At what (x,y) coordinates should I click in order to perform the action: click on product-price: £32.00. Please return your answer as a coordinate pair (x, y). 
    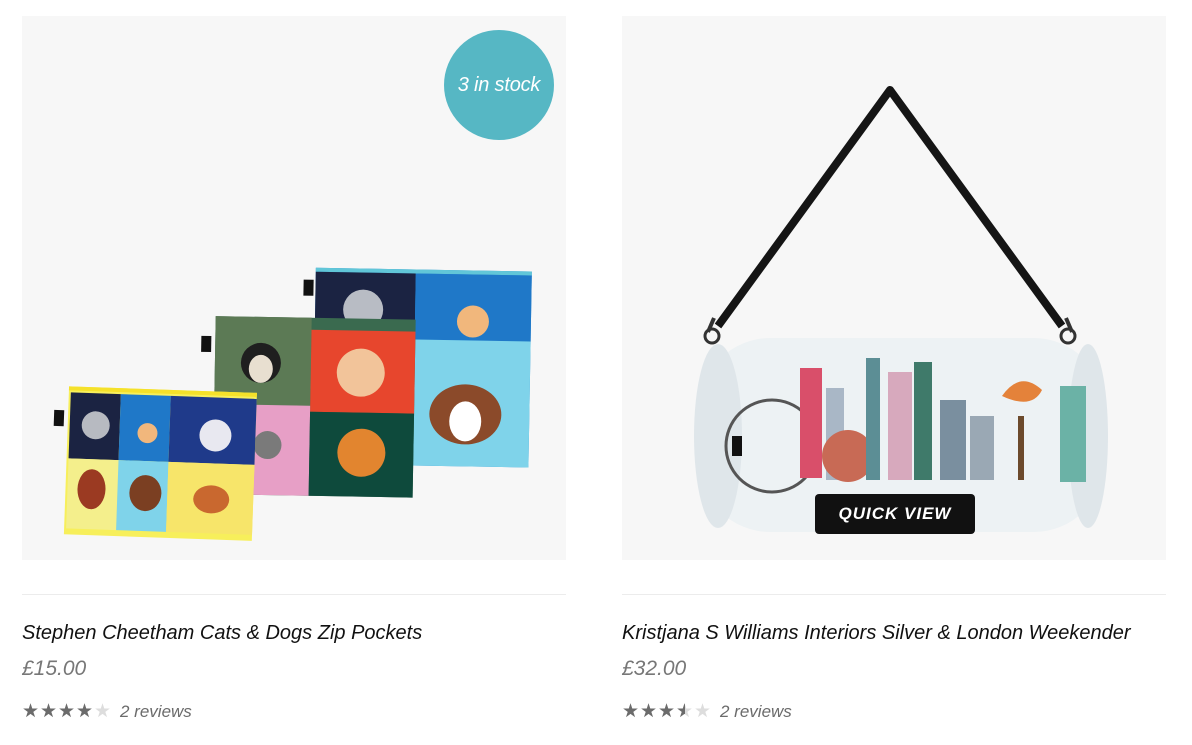
    Looking at the image, I should click on (654, 668).